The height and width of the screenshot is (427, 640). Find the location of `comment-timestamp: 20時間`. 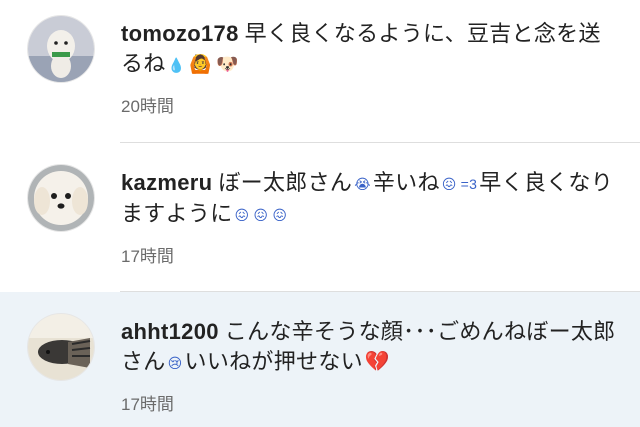

comment-timestamp: 20時間 is located at coordinates (147, 106).